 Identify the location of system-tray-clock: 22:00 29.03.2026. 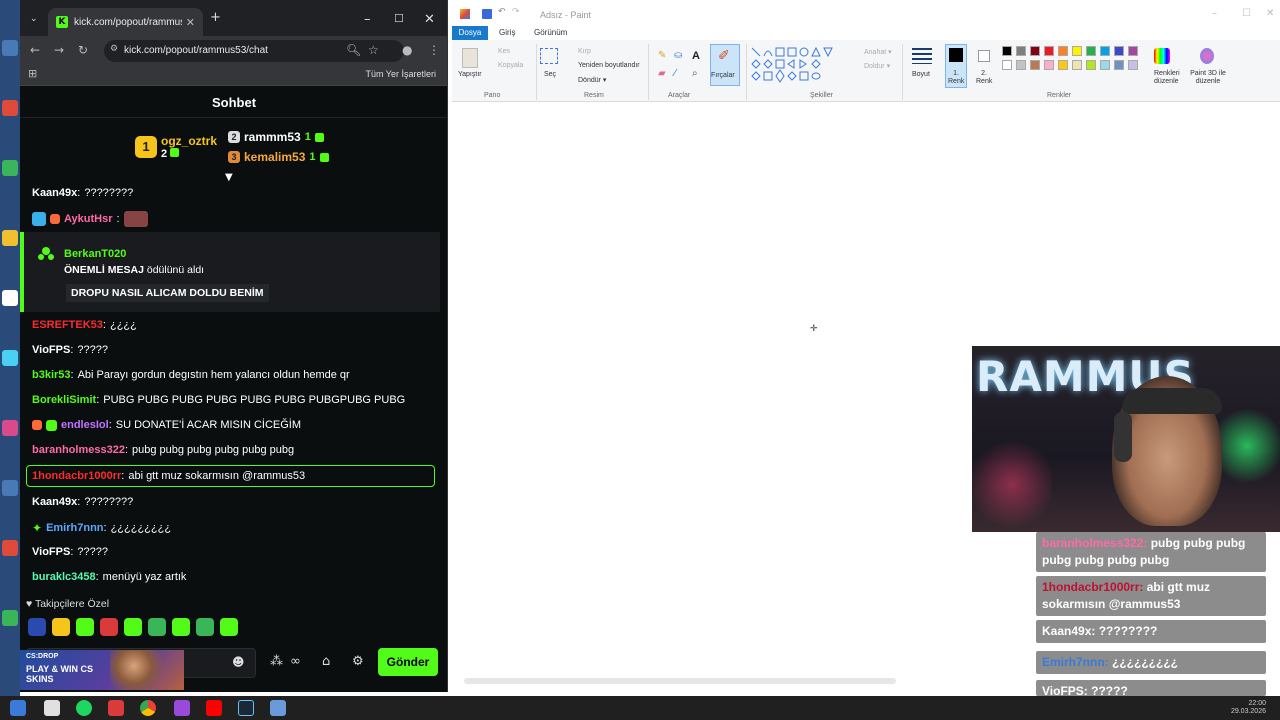
(1248, 708).